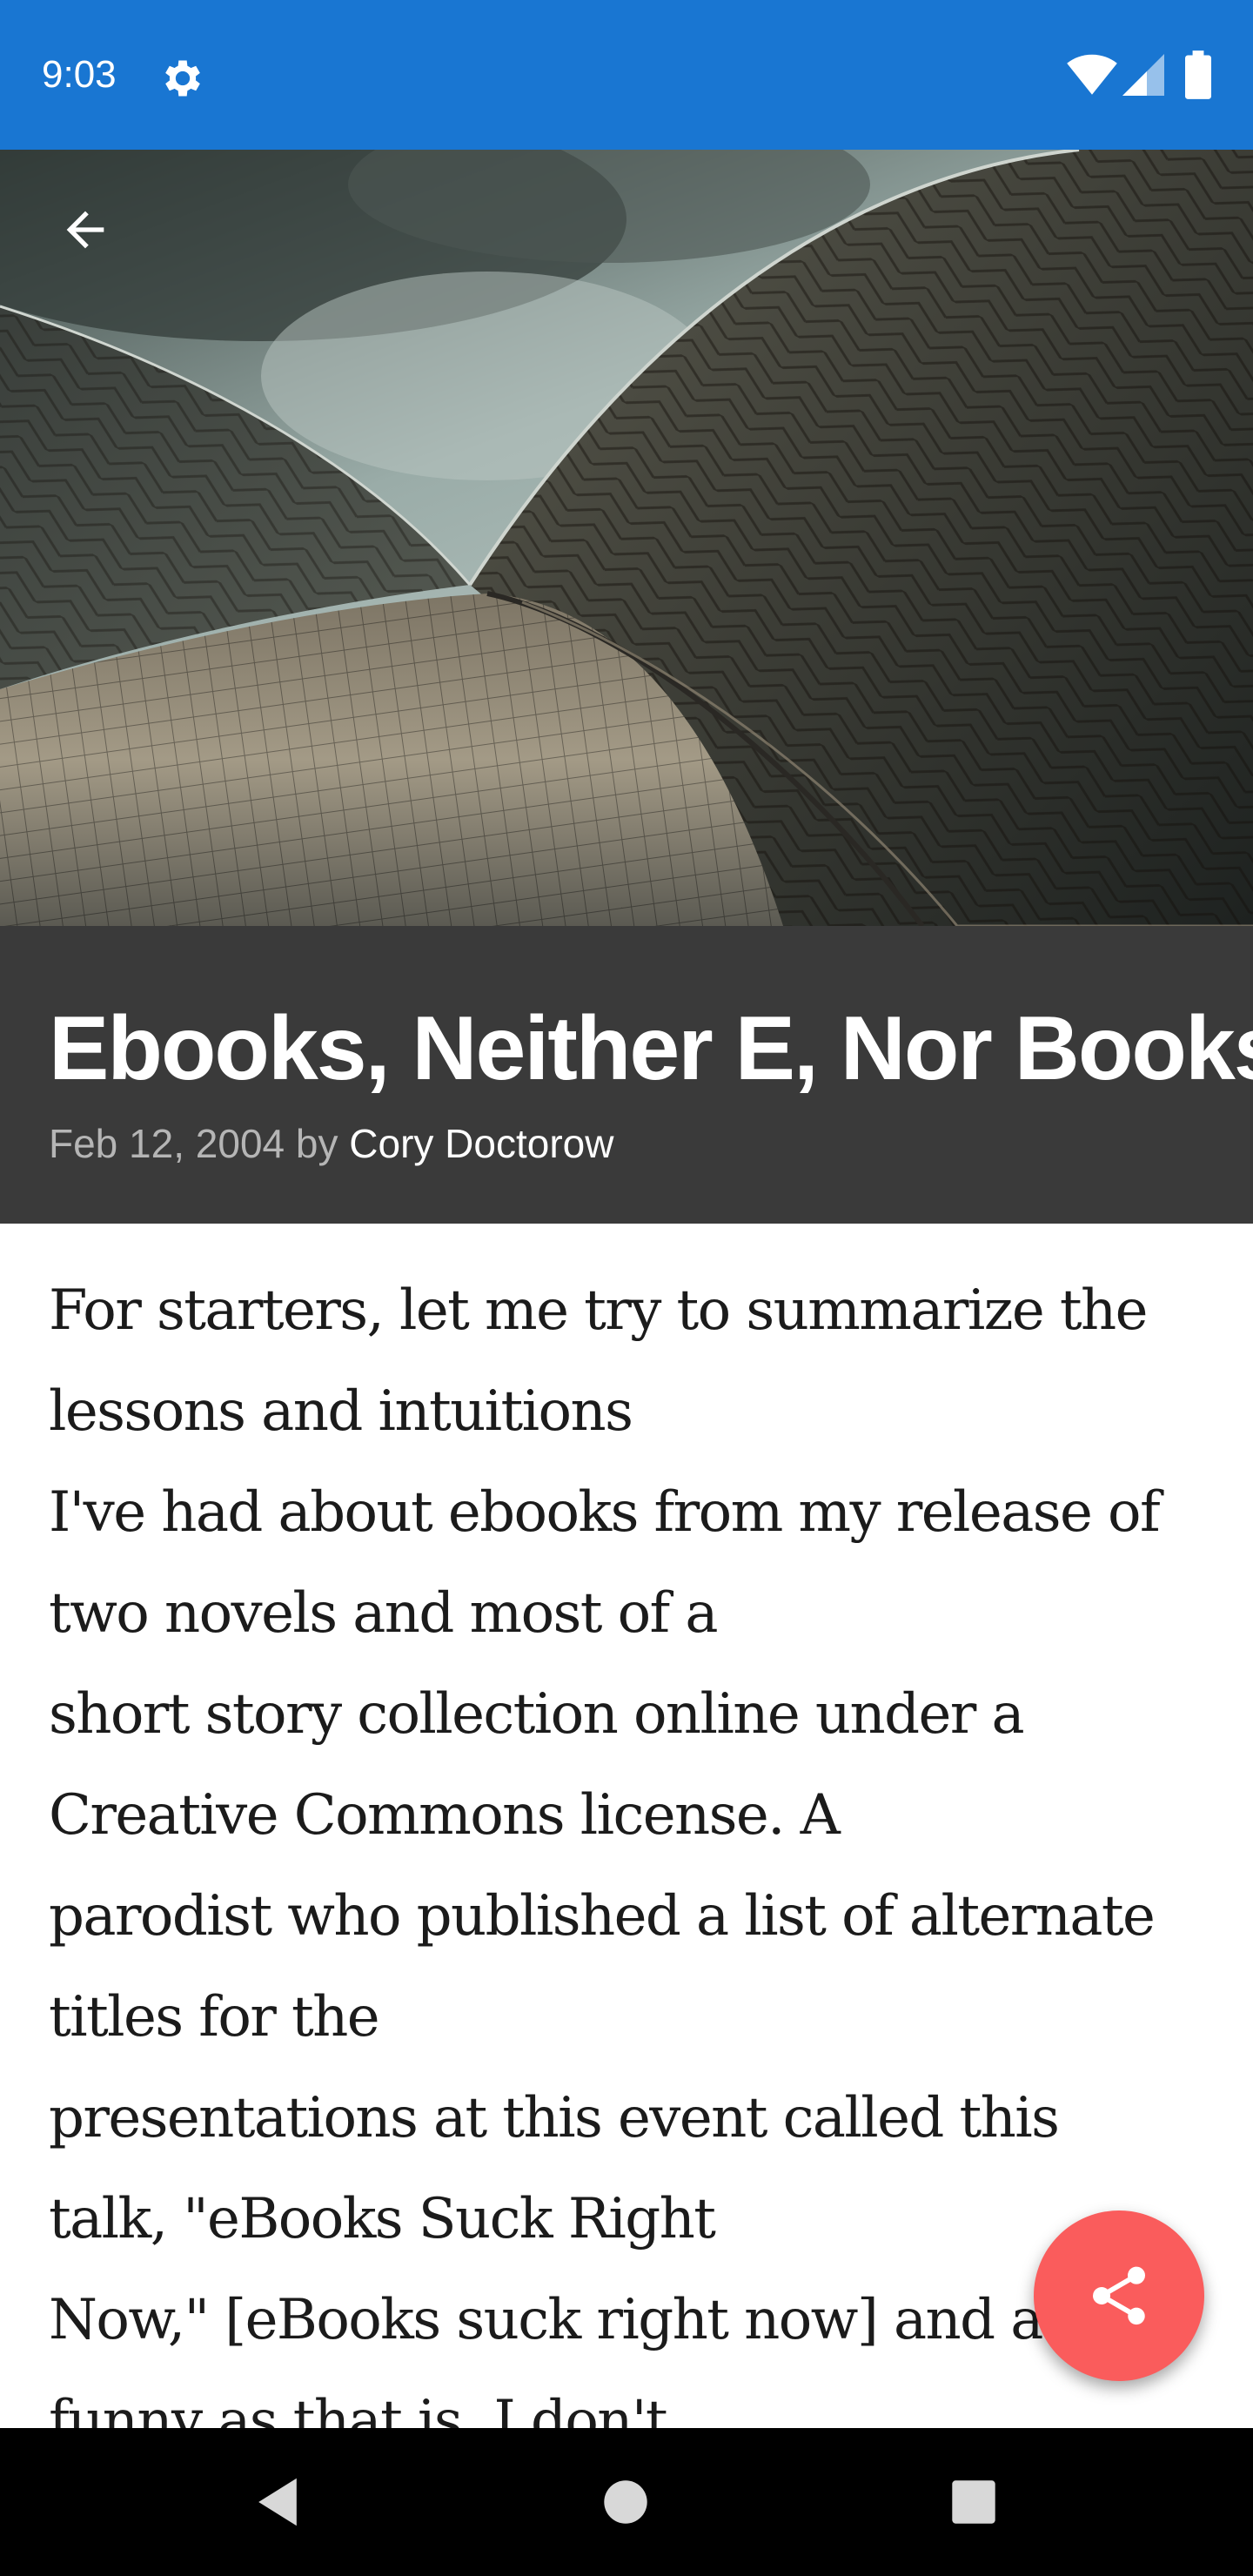  I want to click on body-line: funny as that is, I don't, so click(358, 2408).